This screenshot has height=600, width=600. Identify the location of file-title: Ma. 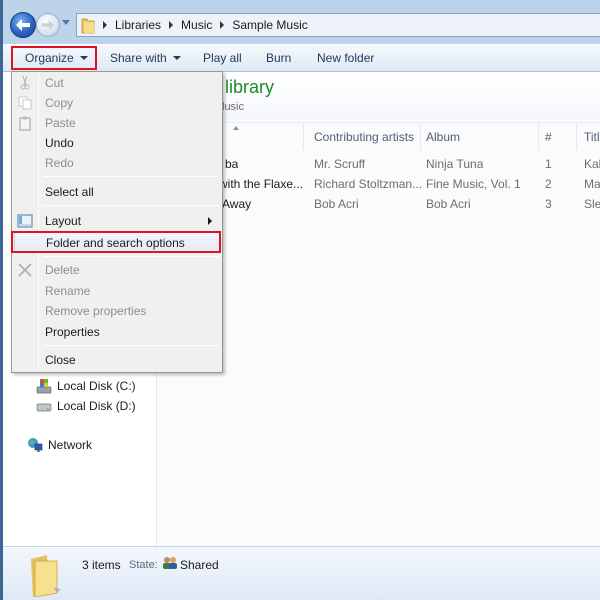
(592, 184).